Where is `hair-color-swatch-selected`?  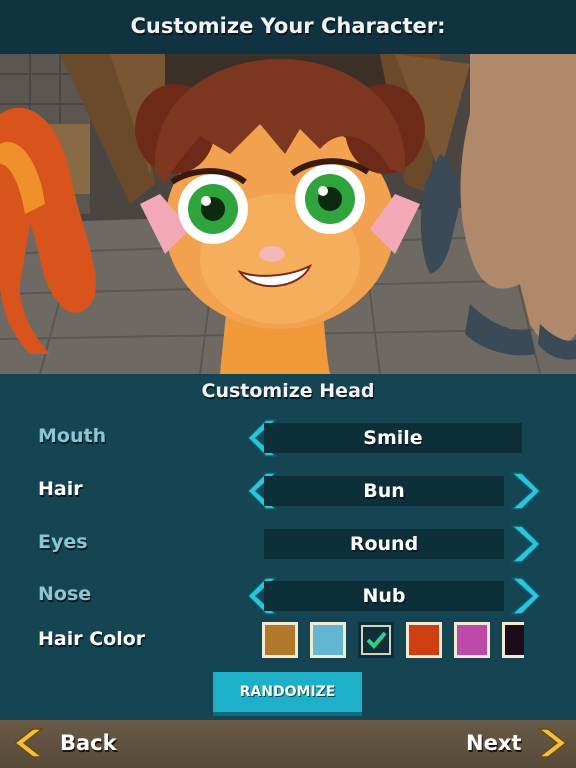
hair-color-swatch-selected is located at coordinates (376, 640).